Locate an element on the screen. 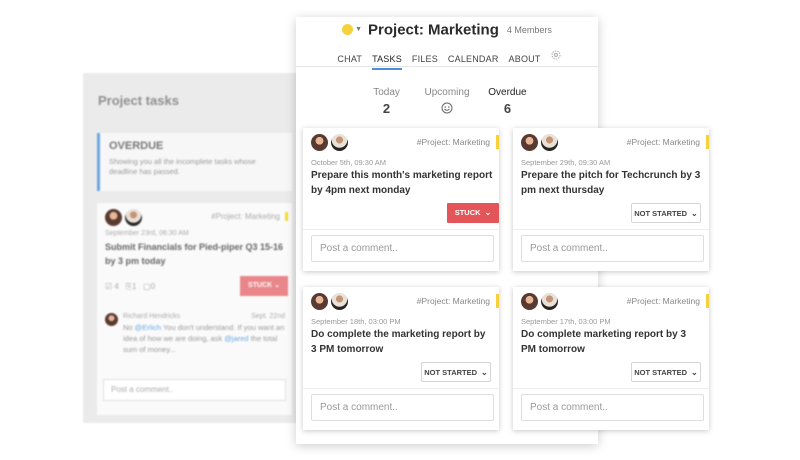 This screenshot has width=800, height=460. task-stats: Today 2 Upcoming Overdue 6 is located at coordinates (447, 103).